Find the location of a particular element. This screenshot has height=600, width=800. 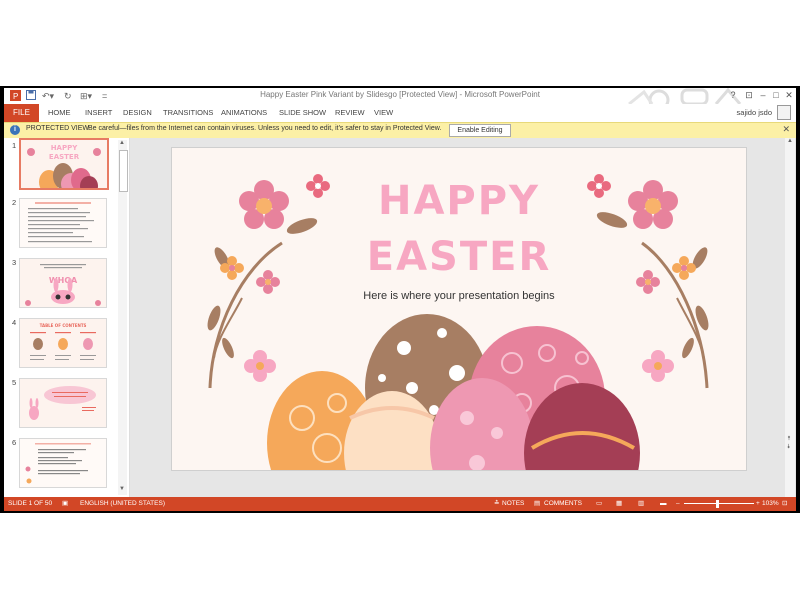

thumb-title: EASTER is located at coordinates (64, 157).